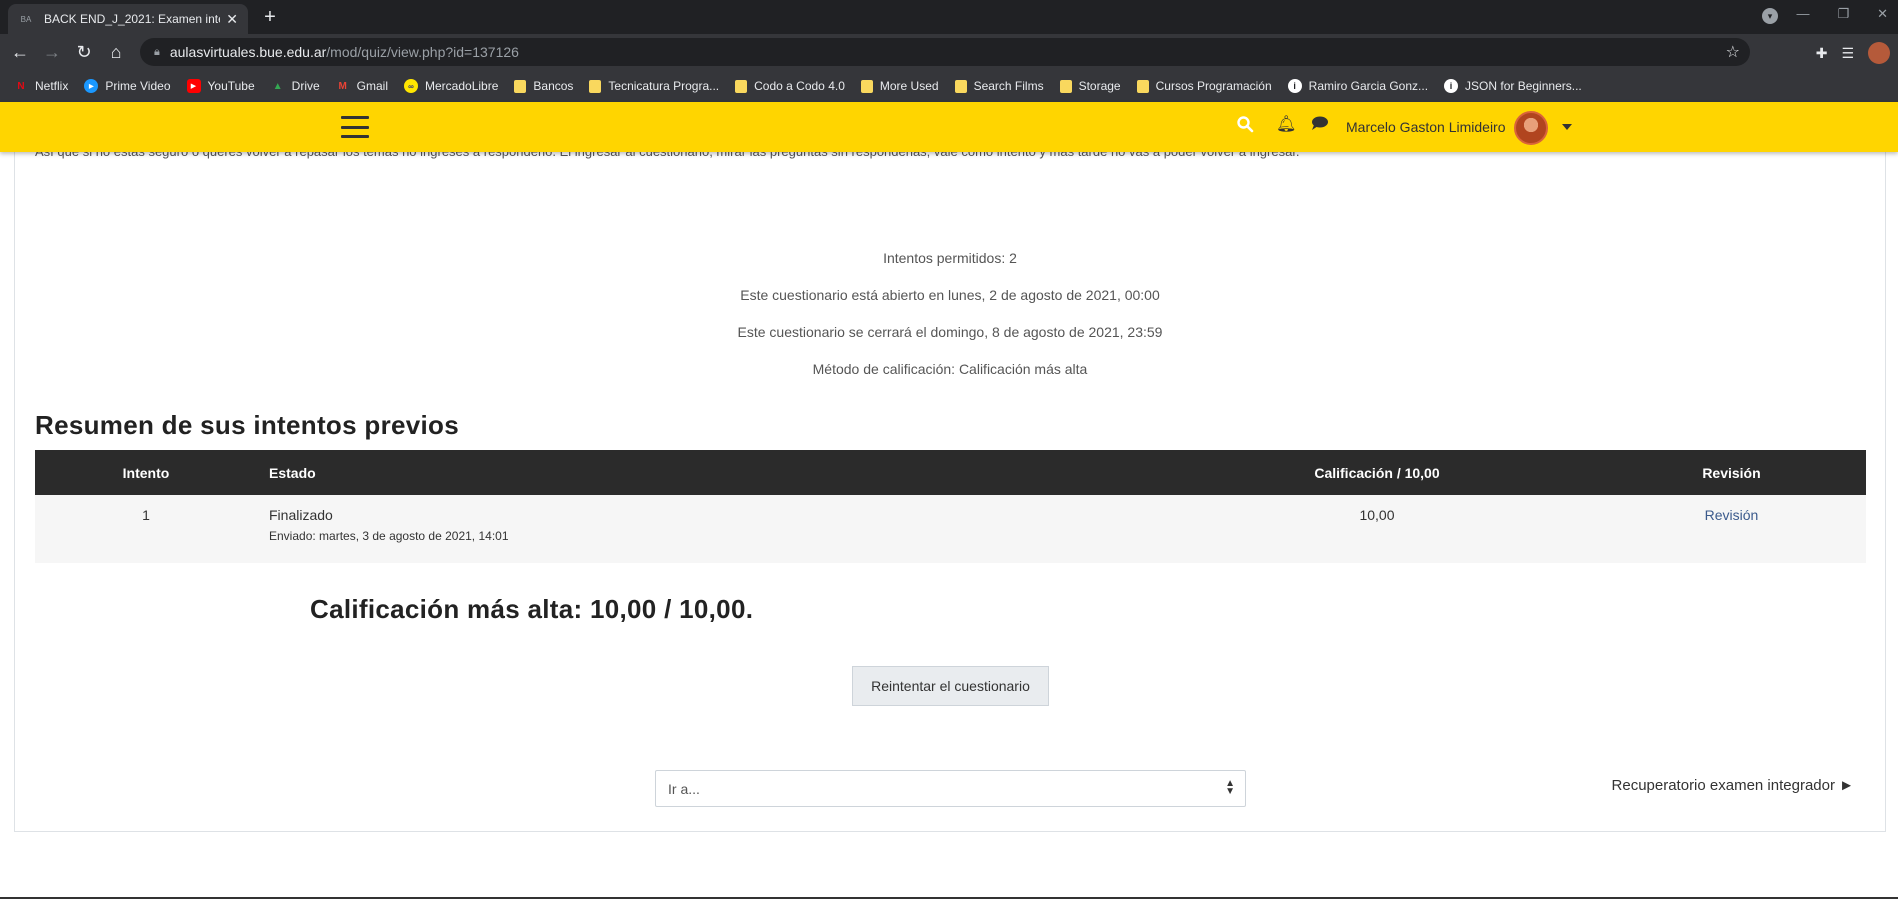 The image size is (1898, 899). Describe the element at coordinates (1286, 124) in the screenshot. I see `notifications-bell-icon: 🔔︎` at that location.